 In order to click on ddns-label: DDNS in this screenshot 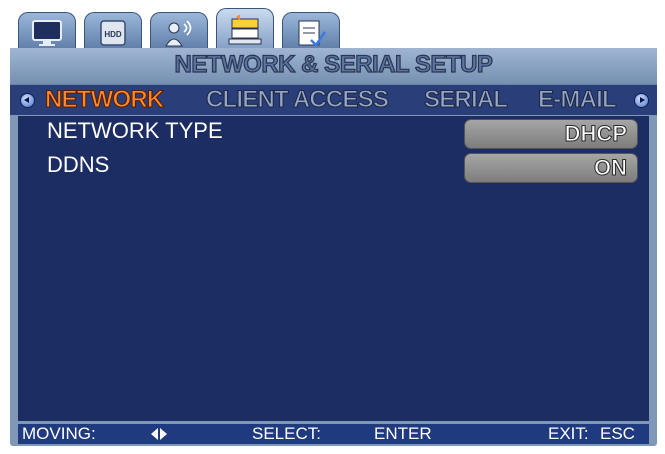, I will do `click(78, 164)`.